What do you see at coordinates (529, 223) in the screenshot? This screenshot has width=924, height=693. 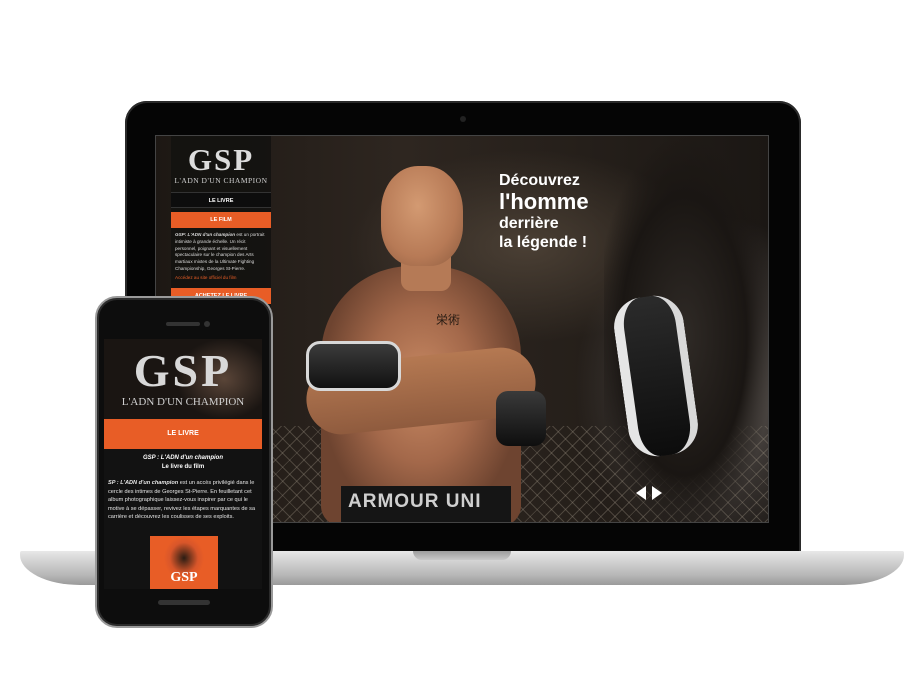 I see `headline-line-3: derrière` at bounding box center [529, 223].